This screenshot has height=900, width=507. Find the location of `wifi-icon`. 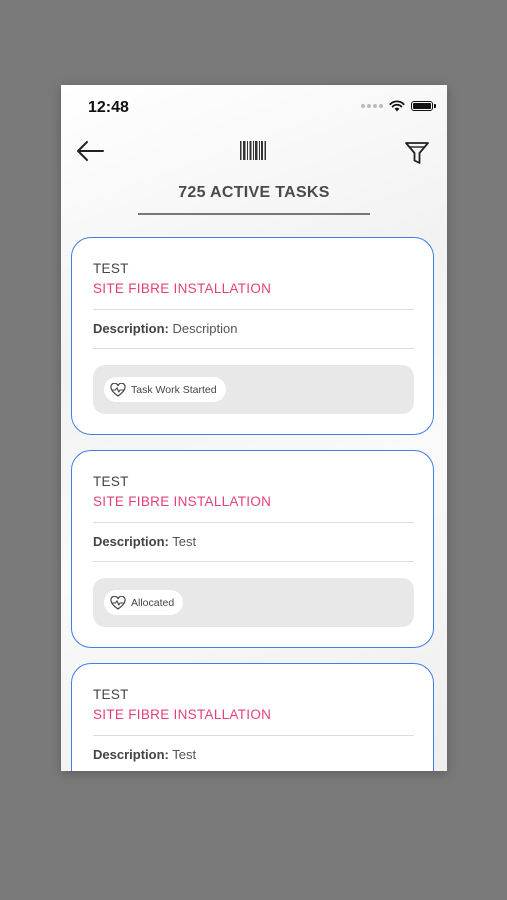

wifi-icon is located at coordinates (397, 106).